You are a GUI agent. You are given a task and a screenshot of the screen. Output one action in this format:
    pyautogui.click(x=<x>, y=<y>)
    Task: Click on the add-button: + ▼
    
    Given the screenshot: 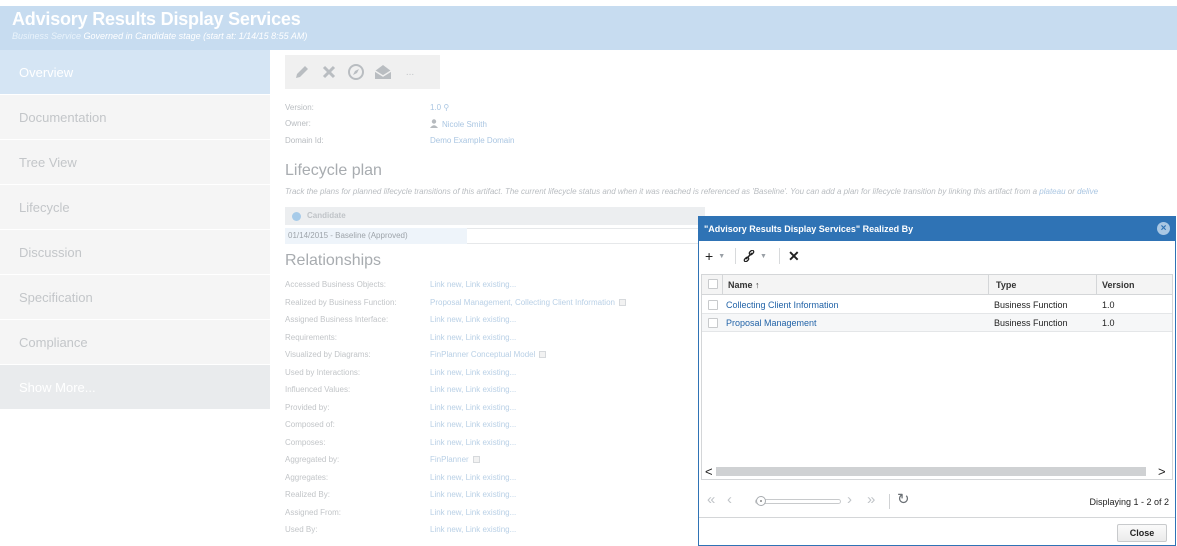 What is the action you would take?
    pyautogui.click(x=715, y=256)
    